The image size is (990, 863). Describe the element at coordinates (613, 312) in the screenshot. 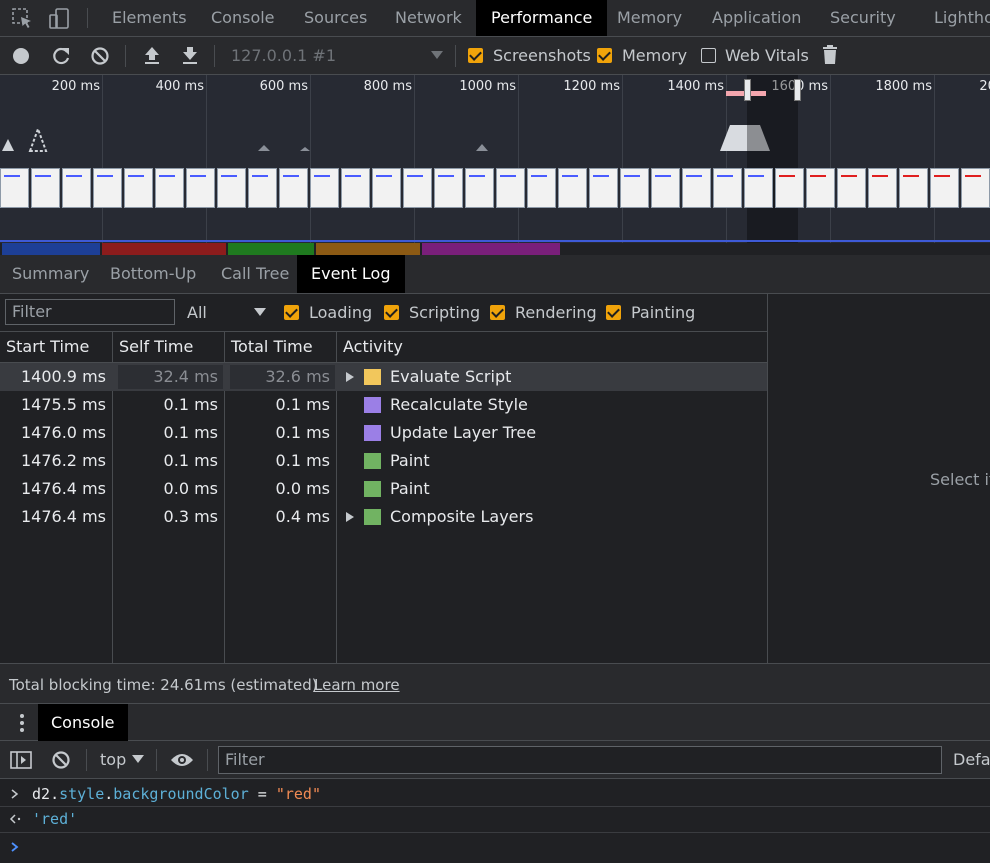

I see `painting-checkbox` at that location.